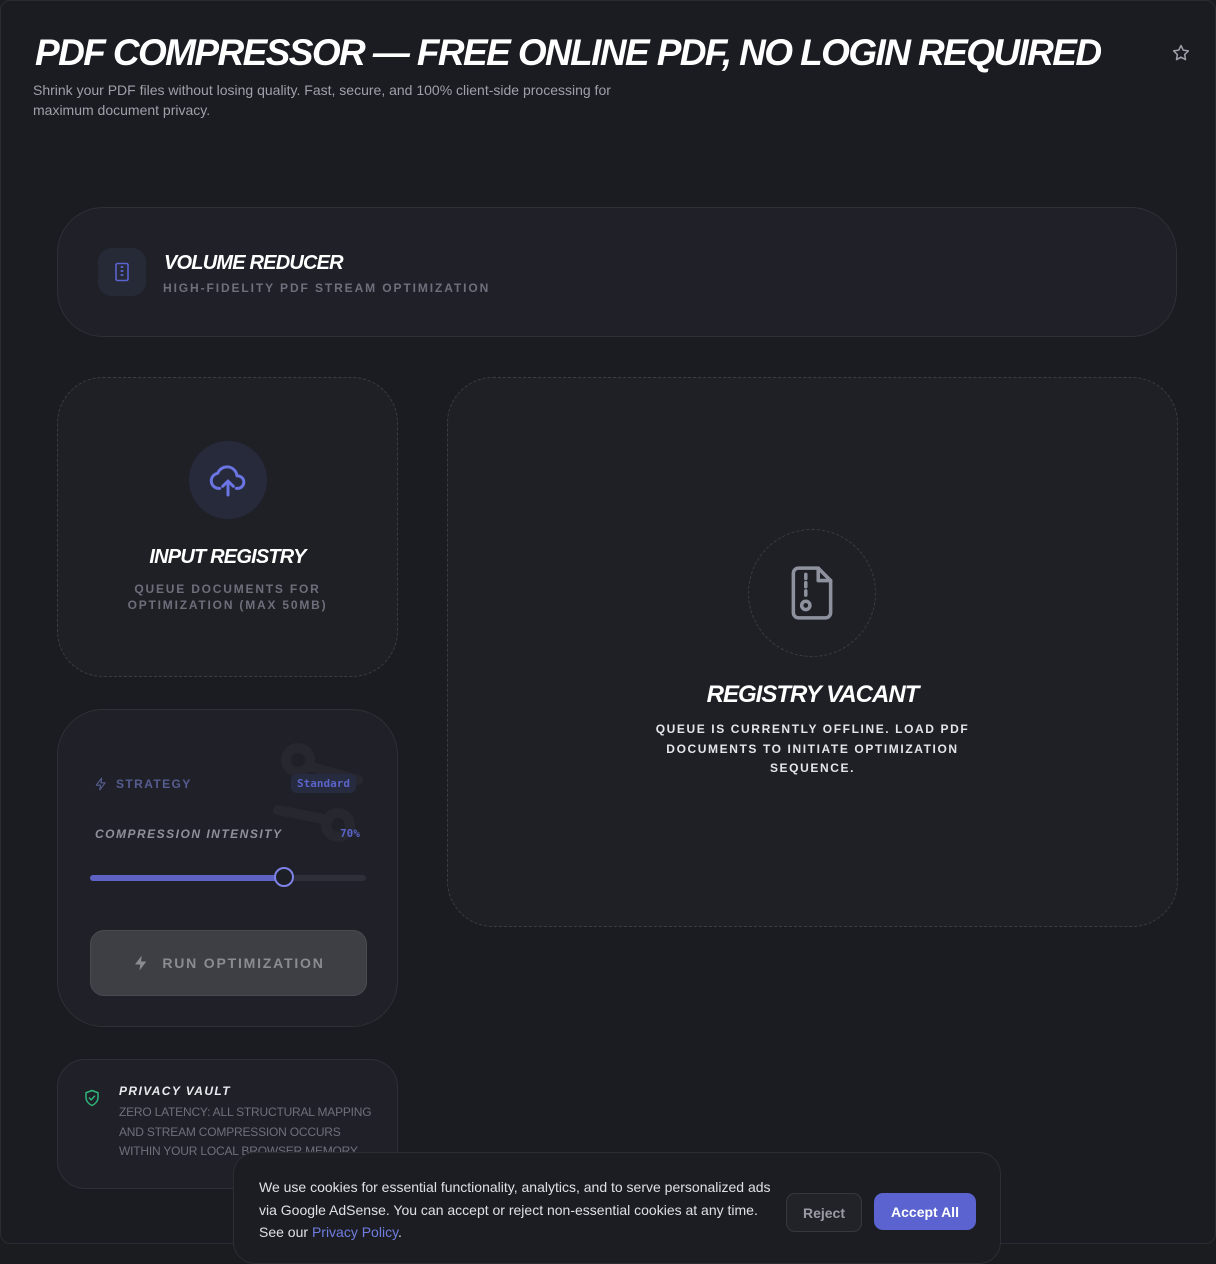 The height and width of the screenshot is (1264, 1216). I want to click on module-icon-container, so click(122, 272).